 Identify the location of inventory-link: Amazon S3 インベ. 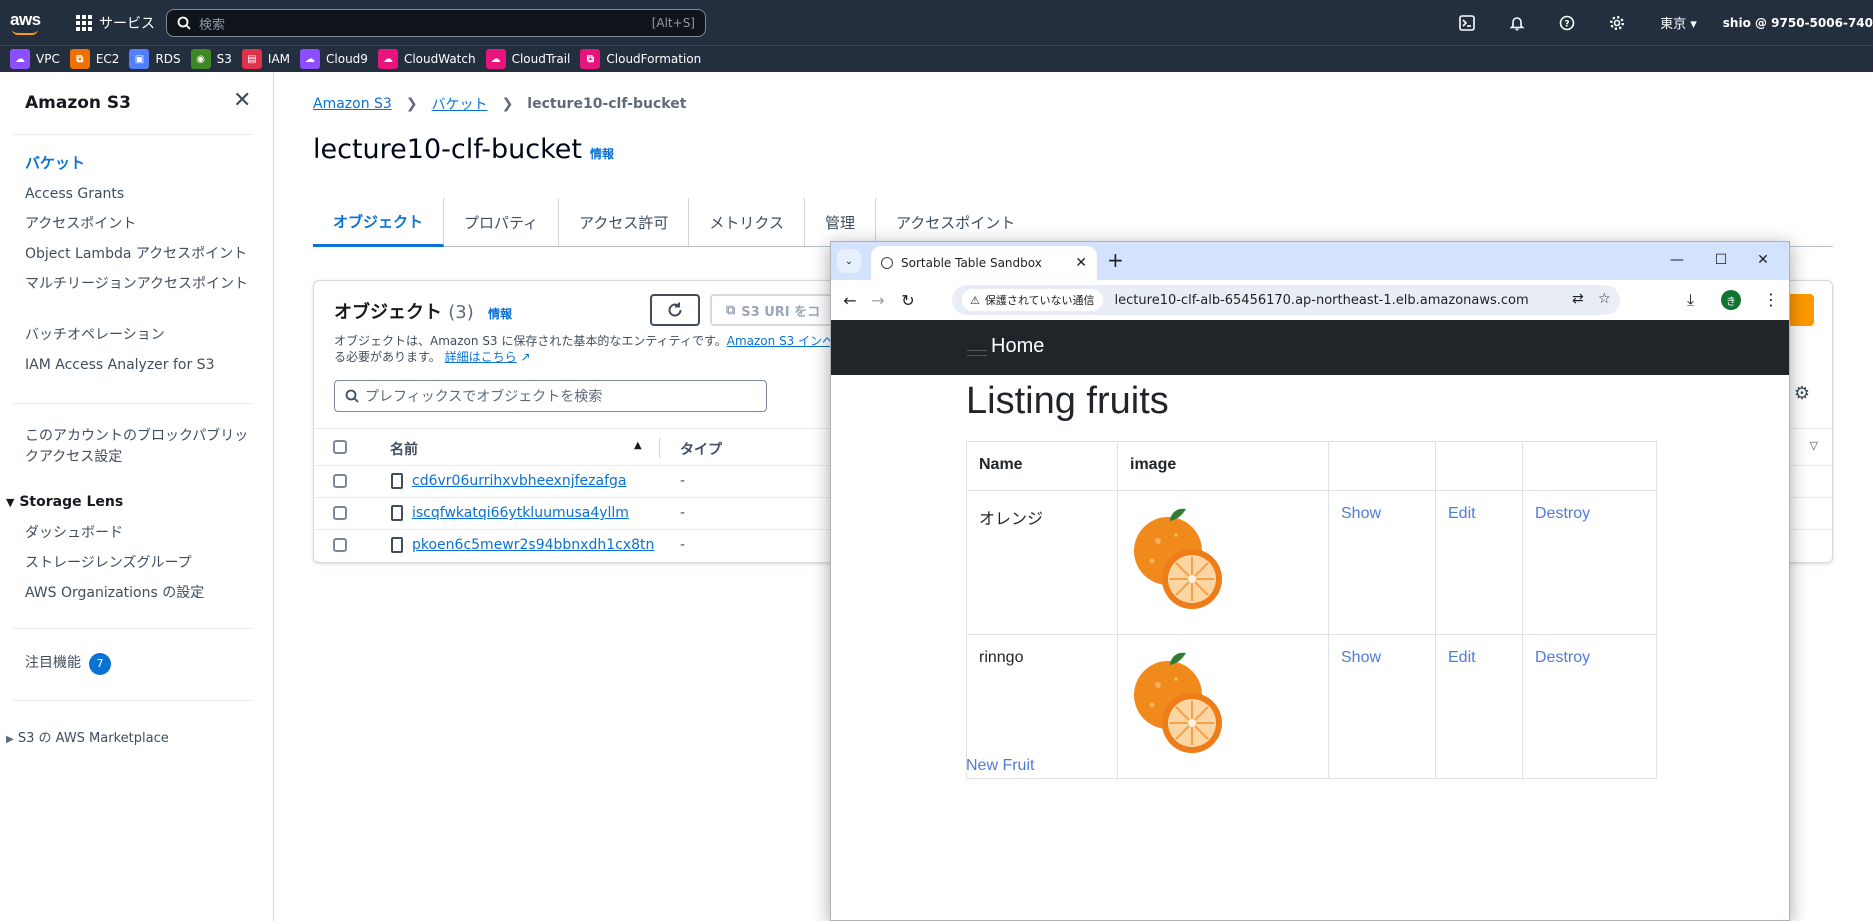
(780, 341).